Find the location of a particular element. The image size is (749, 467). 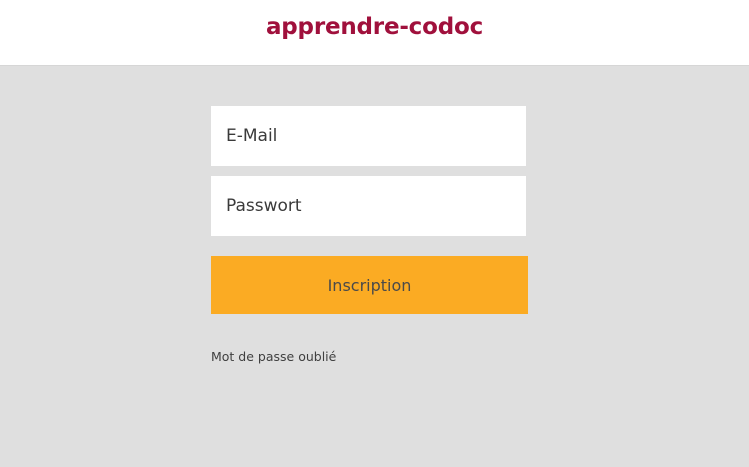

forgot-password-link: Mot de passe oublié is located at coordinates (273, 356).